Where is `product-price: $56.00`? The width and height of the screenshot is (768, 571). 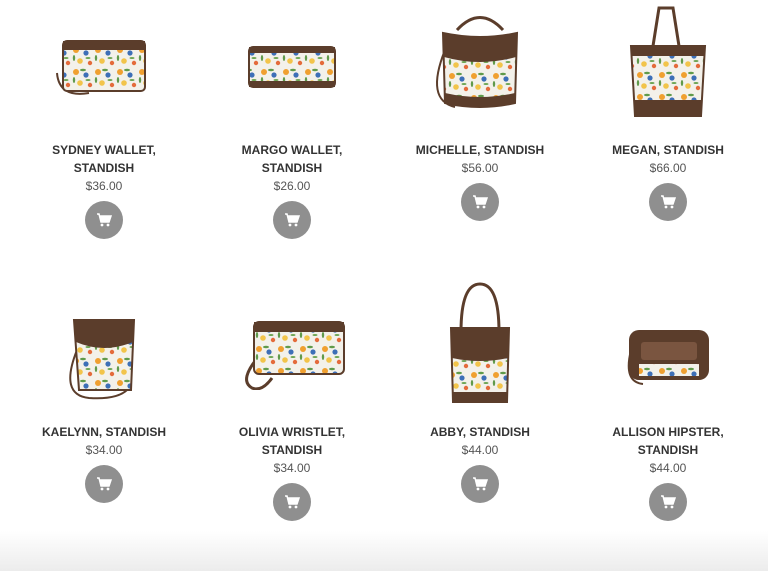
product-price: $56.00 is located at coordinates (480, 168).